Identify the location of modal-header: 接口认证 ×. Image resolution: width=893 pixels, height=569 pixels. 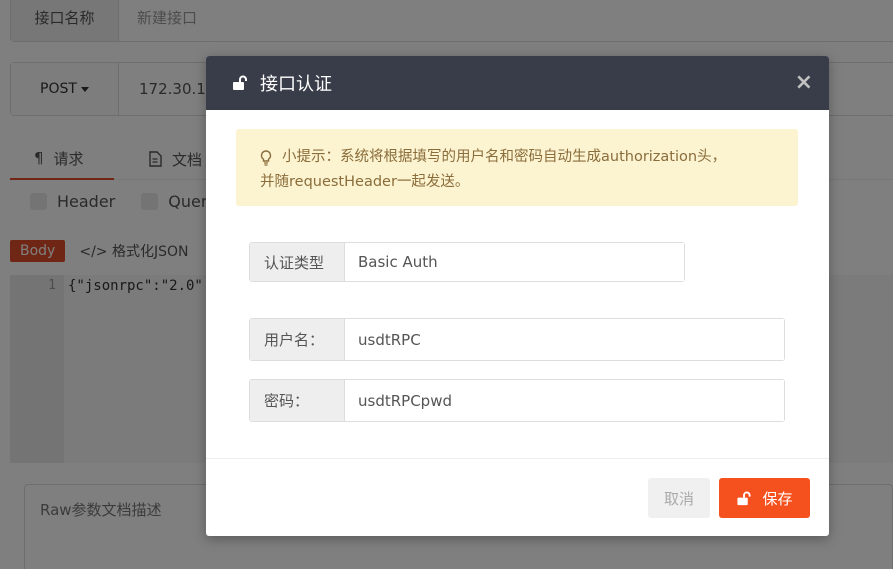
(517, 83).